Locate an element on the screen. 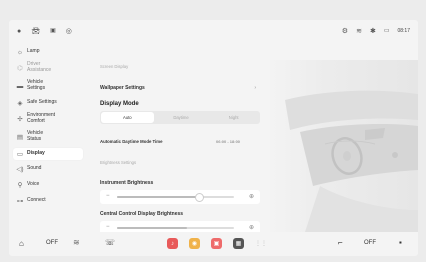 The width and height of the screenshot is (426, 262). central-brightness-title: Central Control Display Brightness is located at coordinates (142, 214).